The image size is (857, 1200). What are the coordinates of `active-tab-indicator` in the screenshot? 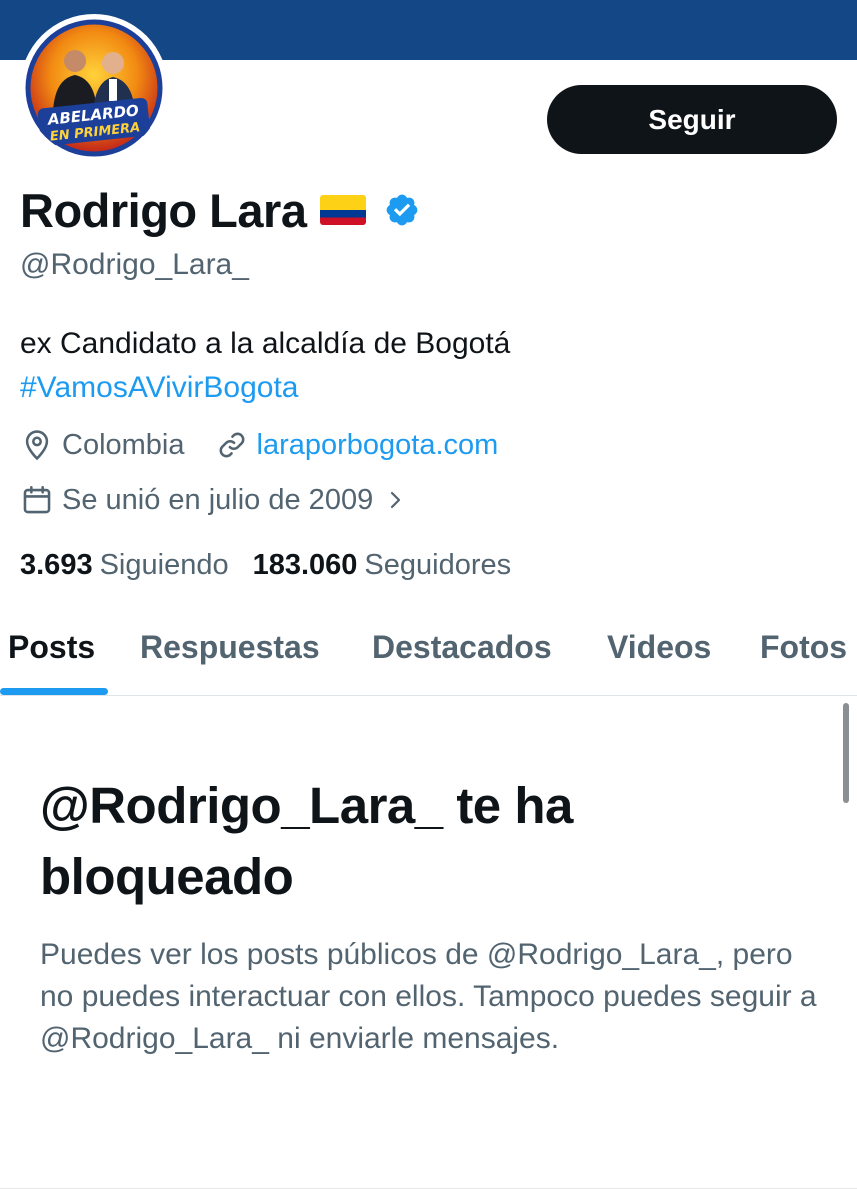 It's located at (54, 691).